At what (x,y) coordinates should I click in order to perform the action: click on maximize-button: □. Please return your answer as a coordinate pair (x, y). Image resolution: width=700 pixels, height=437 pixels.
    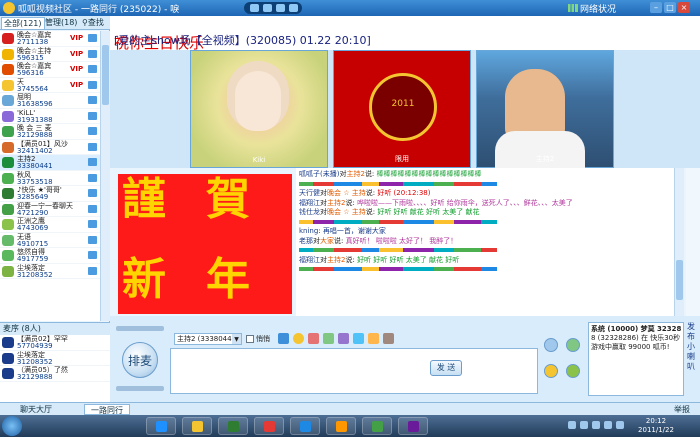
    Looking at the image, I should click on (670, 7).